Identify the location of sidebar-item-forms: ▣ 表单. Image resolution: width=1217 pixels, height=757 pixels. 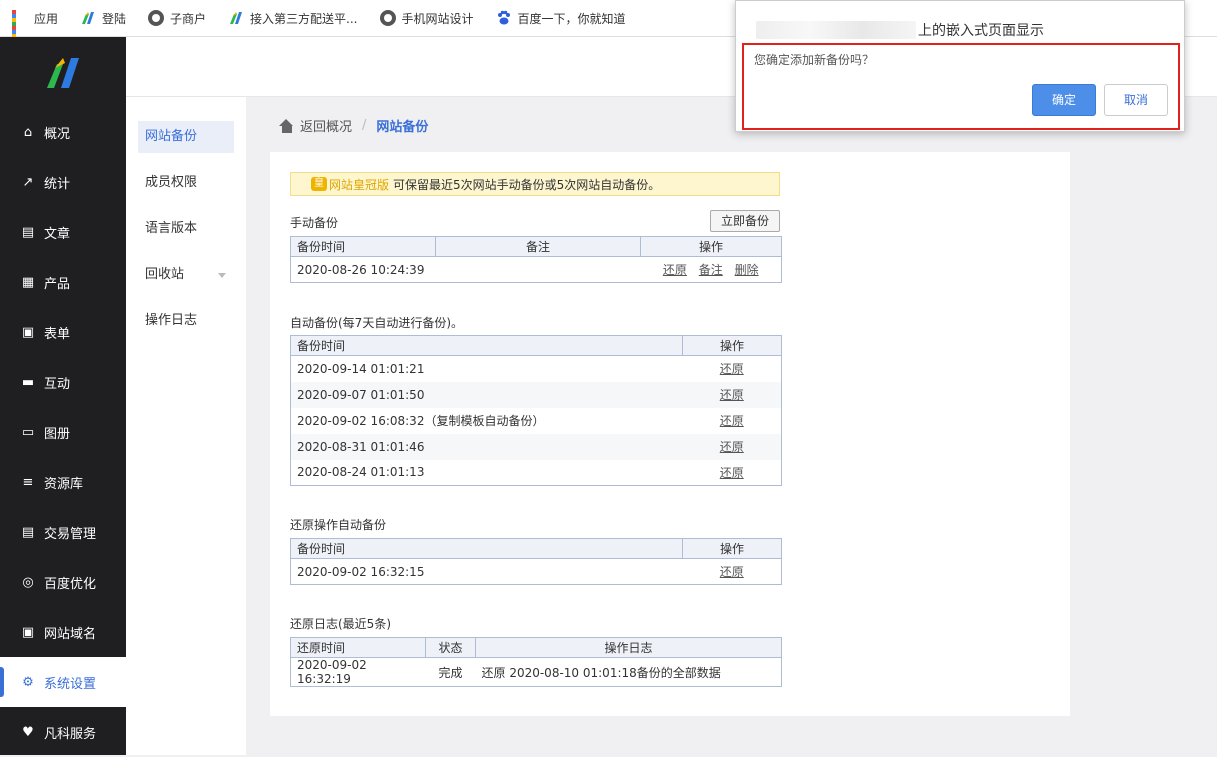
(63, 332).